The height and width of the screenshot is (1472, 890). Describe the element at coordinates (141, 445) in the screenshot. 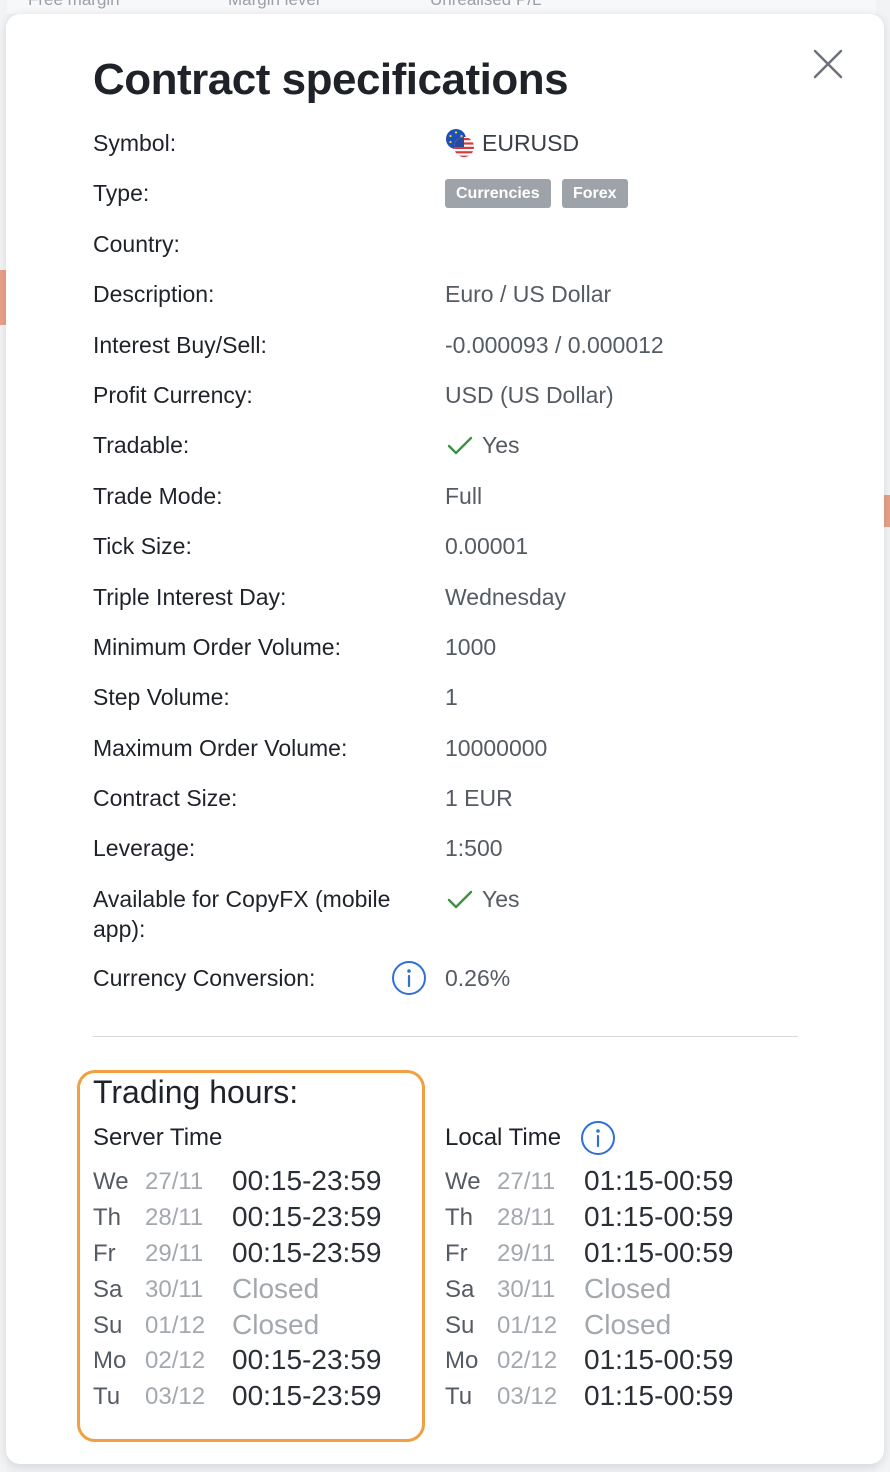

I see `tradable-label: Tradable:` at that location.